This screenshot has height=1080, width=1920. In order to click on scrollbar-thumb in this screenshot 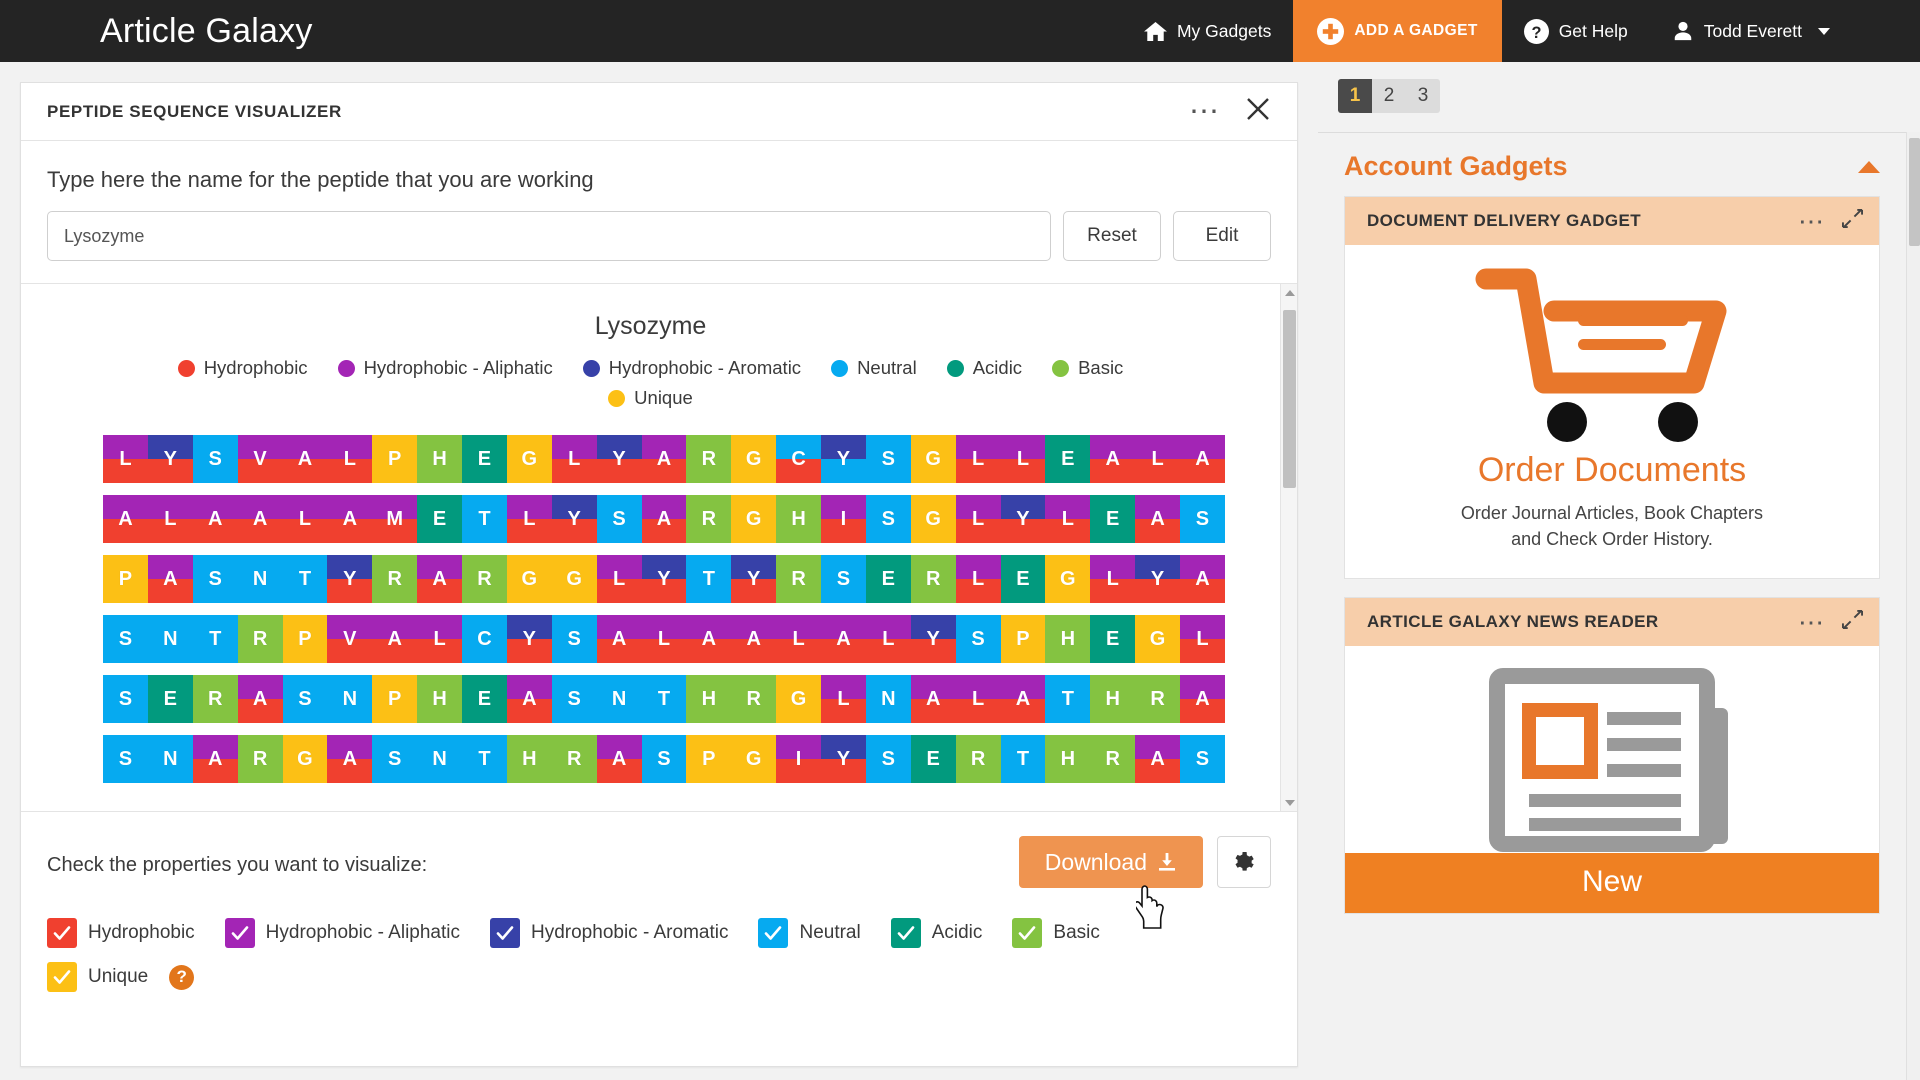, I will do `click(1289, 399)`.